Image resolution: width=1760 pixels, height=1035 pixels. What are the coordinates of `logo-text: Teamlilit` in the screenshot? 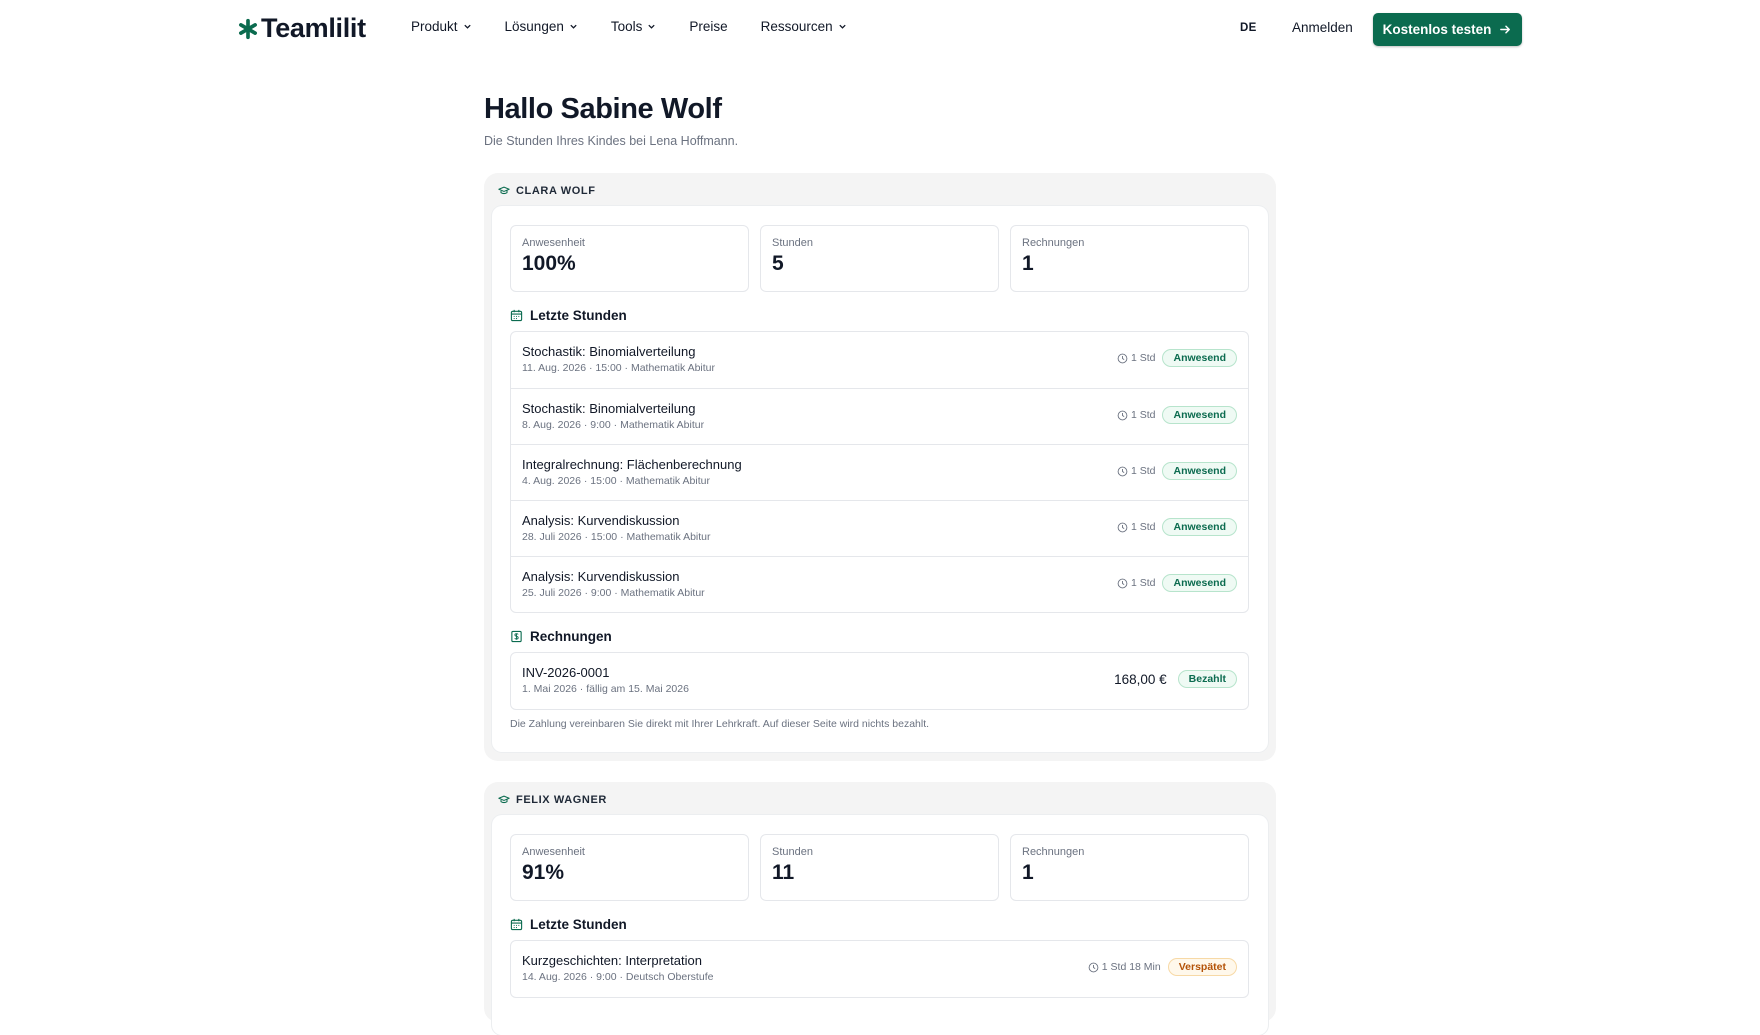 It's located at (313, 28).